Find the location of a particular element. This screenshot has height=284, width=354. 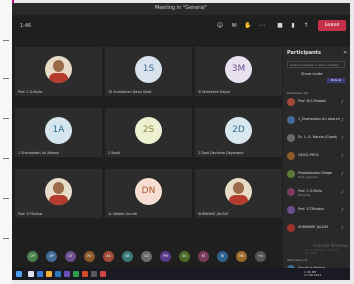

title-bar: Meeting in "General" is located at coordinates (181, 9).